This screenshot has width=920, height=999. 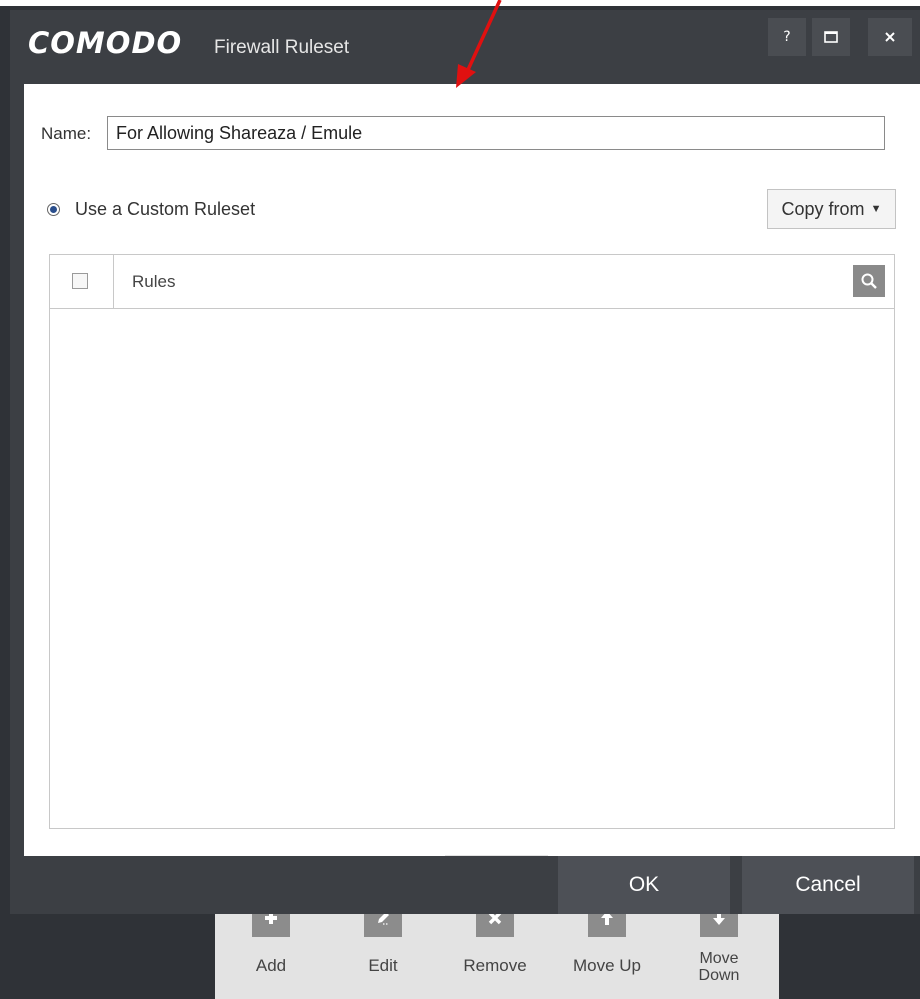 What do you see at coordinates (105, 43) in the screenshot?
I see `brand-logo: COMODO` at bounding box center [105, 43].